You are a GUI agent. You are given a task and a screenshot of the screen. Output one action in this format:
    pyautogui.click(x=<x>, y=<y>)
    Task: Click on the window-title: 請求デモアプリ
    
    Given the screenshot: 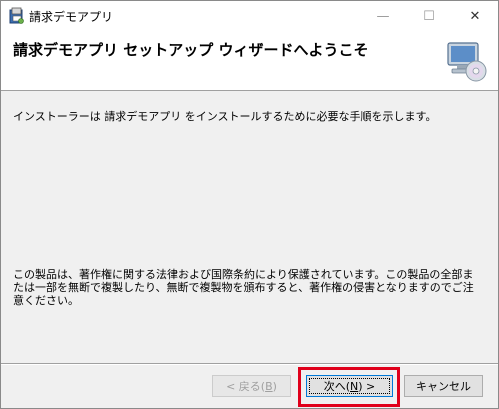 What is the action you would take?
    pyautogui.click(x=71, y=17)
    